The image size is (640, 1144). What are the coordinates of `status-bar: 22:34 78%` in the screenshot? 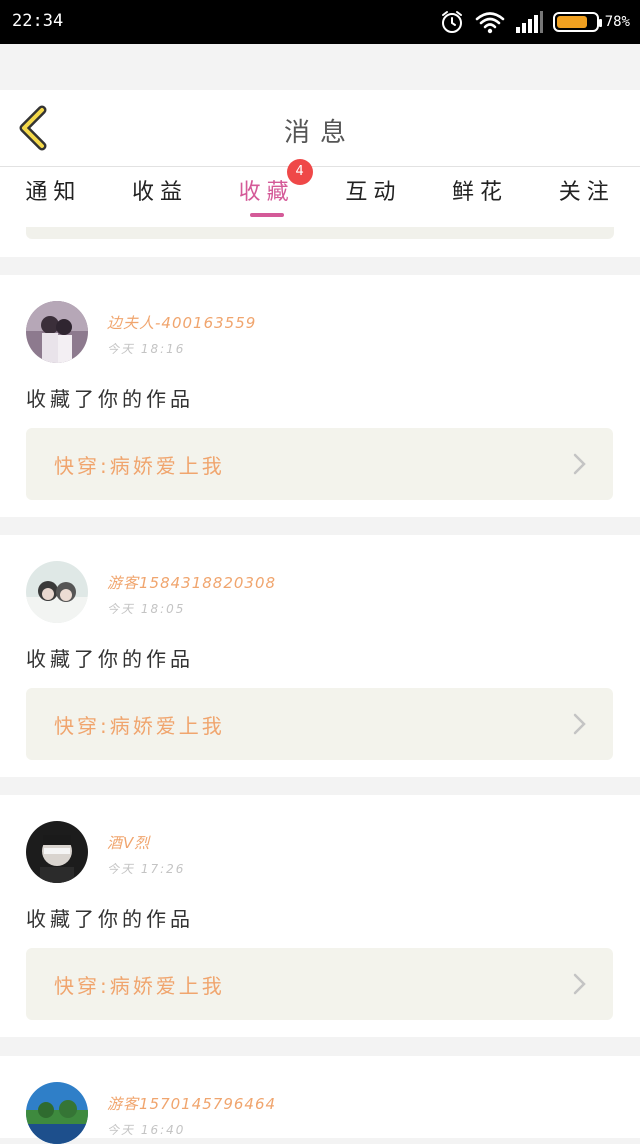 It's located at (320, 22).